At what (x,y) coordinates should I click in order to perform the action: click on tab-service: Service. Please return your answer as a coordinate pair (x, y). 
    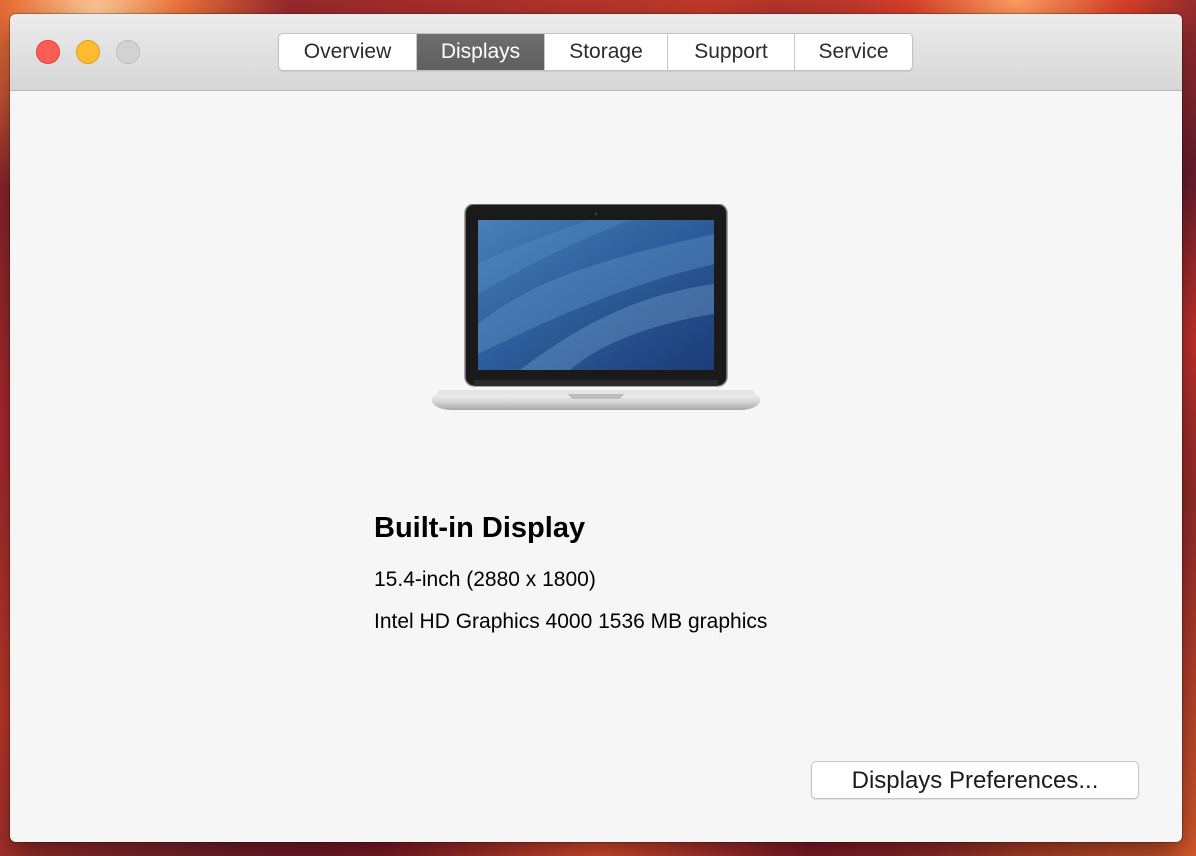
    Looking at the image, I should click on (853, 52).